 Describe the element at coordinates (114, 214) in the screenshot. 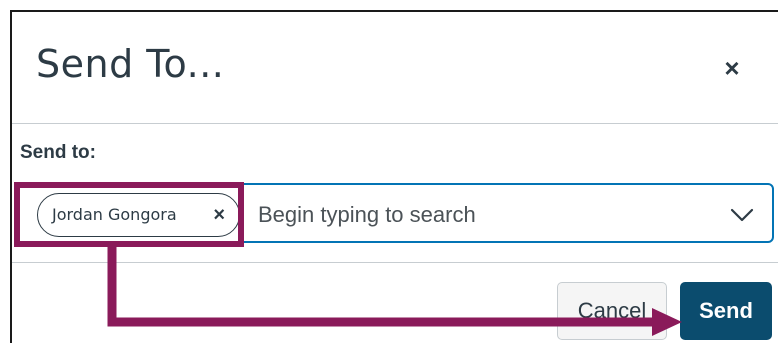

I see `recipient-chip-label: Jordan Gongora` at that location.